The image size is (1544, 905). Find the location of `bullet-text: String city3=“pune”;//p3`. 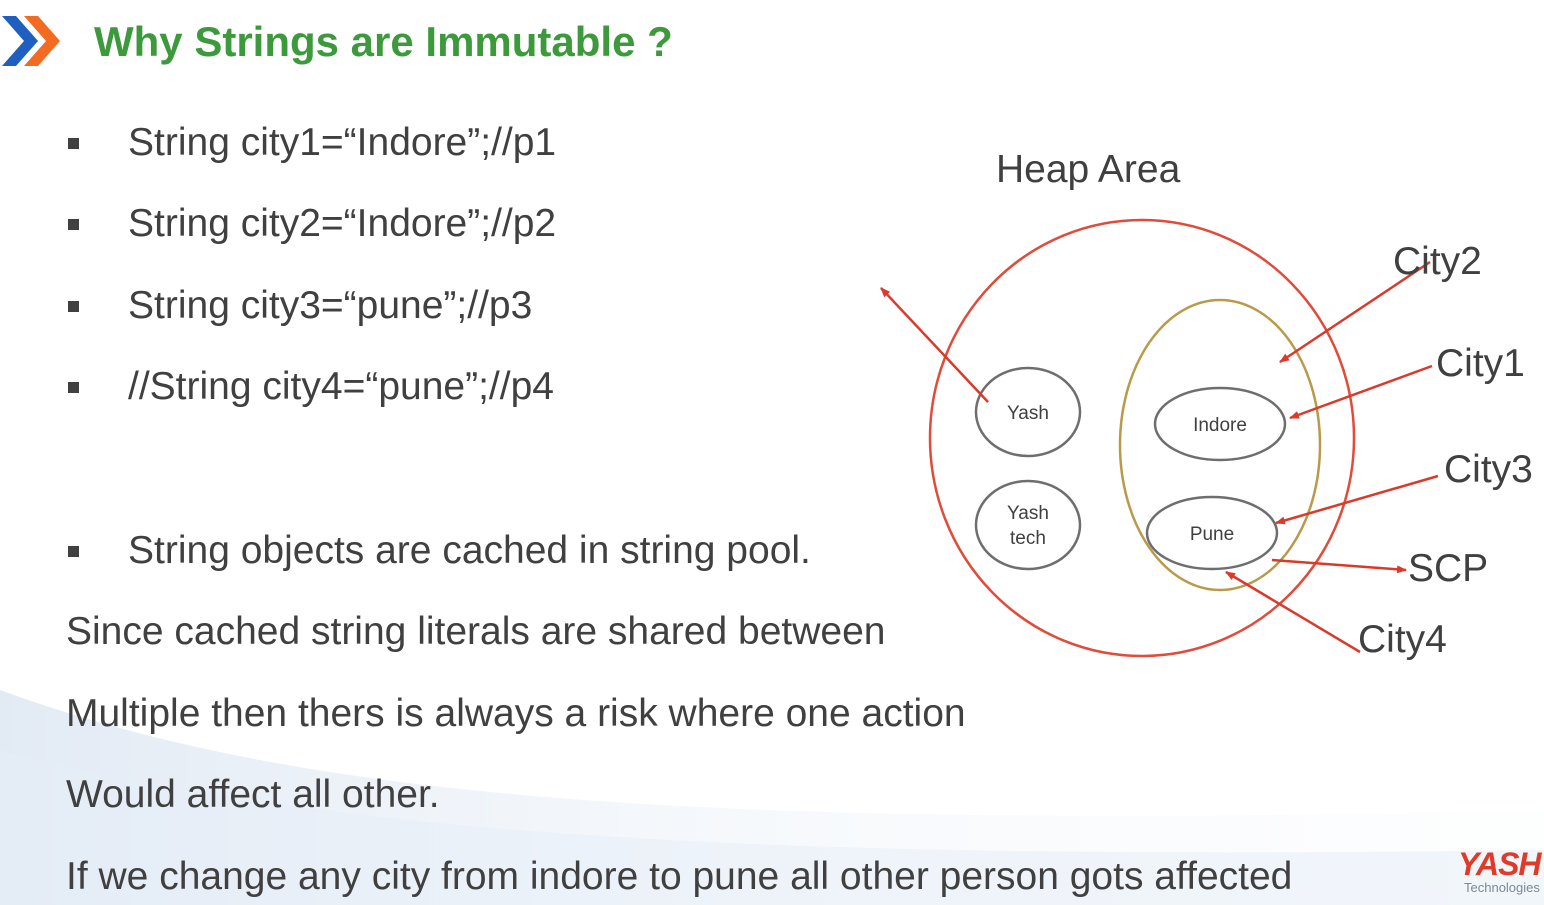

bullet-text: String city3=“pune”;//p3 is located at coordinates (330, 305).